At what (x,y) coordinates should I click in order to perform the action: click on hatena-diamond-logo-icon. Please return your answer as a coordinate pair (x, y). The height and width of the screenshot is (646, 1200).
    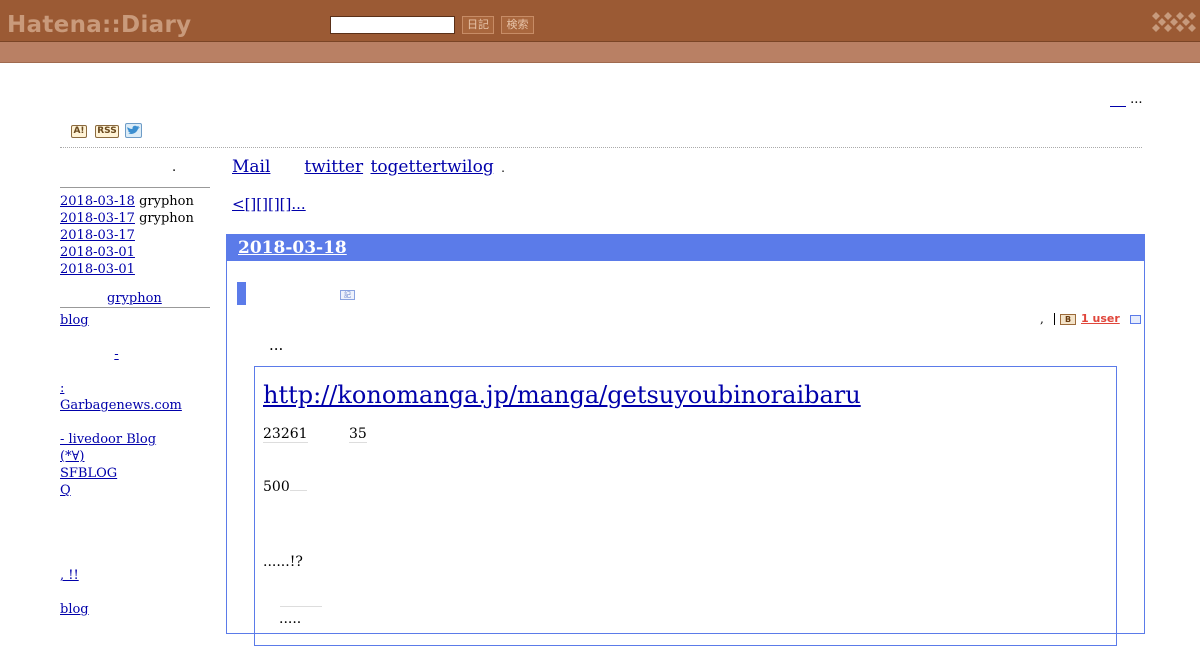
    Looking at the image, I should click on (1173, 22).